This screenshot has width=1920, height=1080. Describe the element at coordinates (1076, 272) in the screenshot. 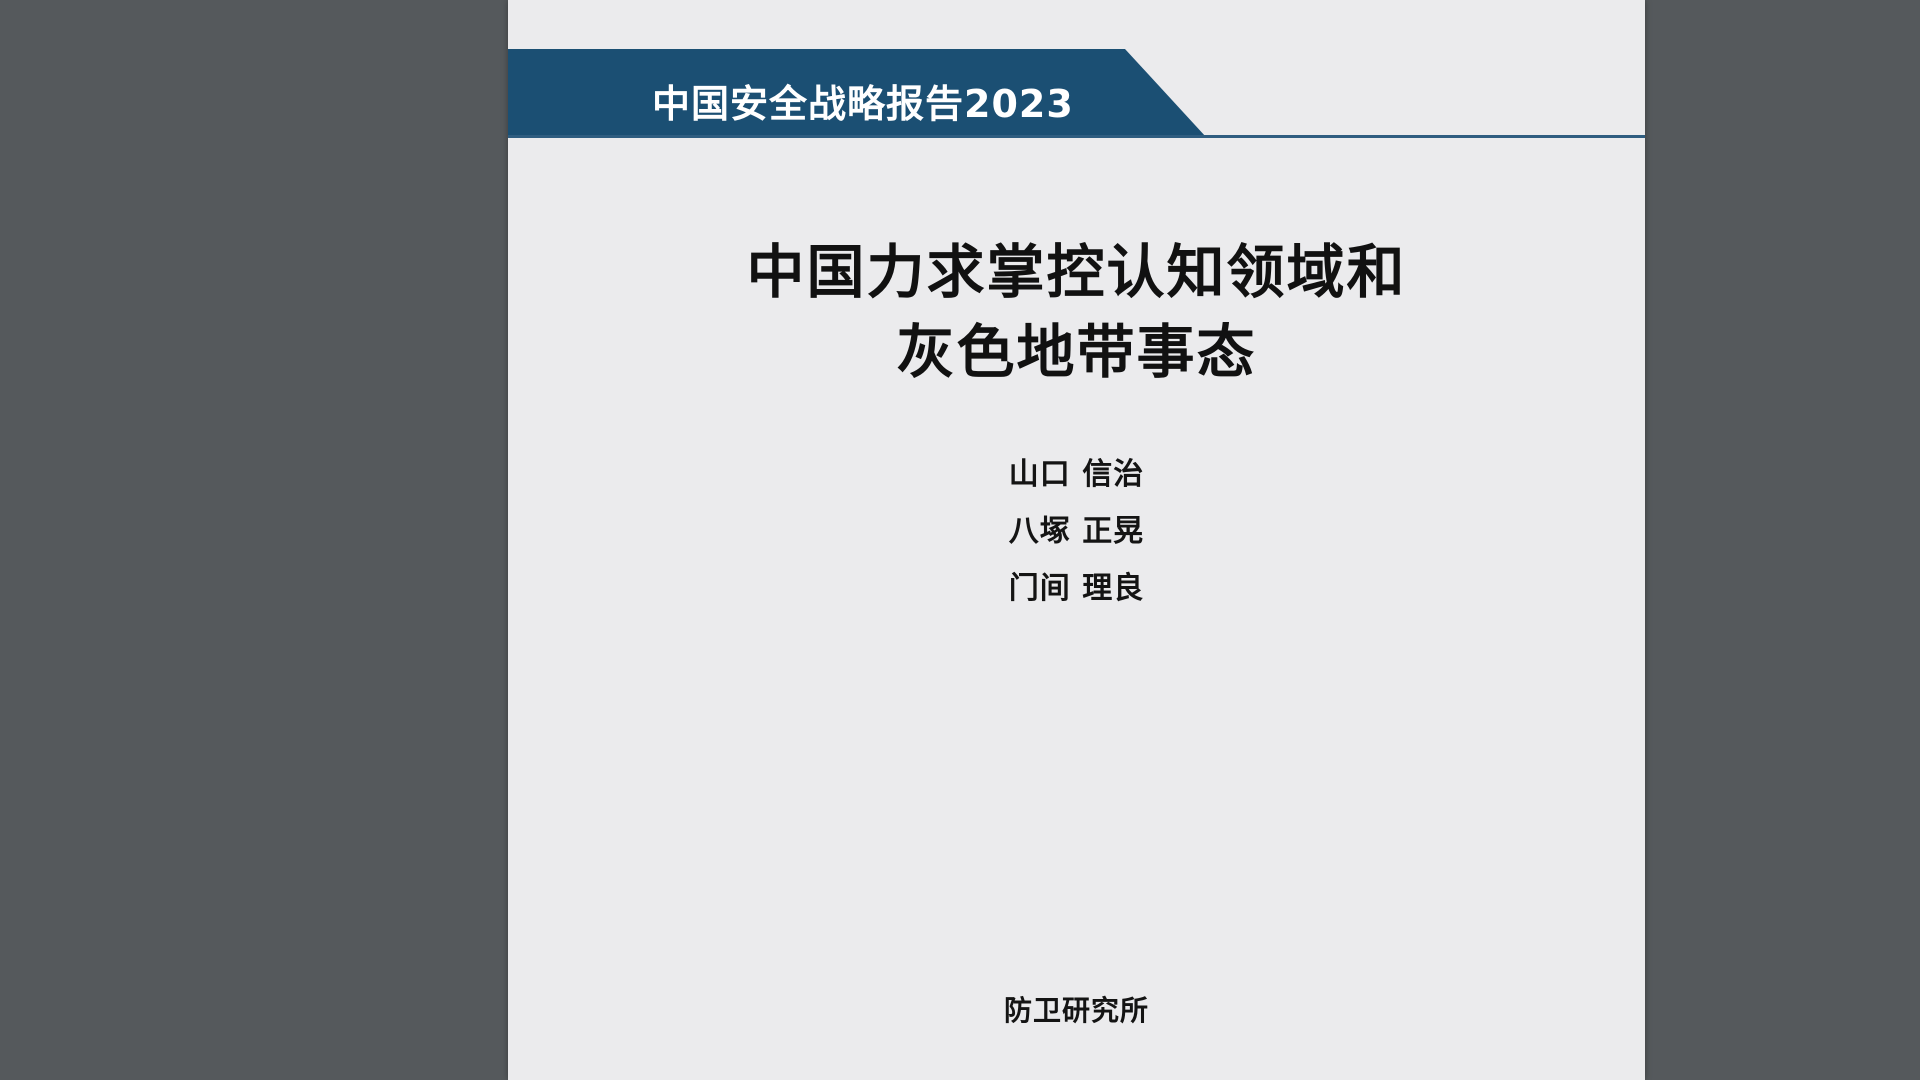

I see `report-title-line: 中国力求掌控认知领域和` at that location.